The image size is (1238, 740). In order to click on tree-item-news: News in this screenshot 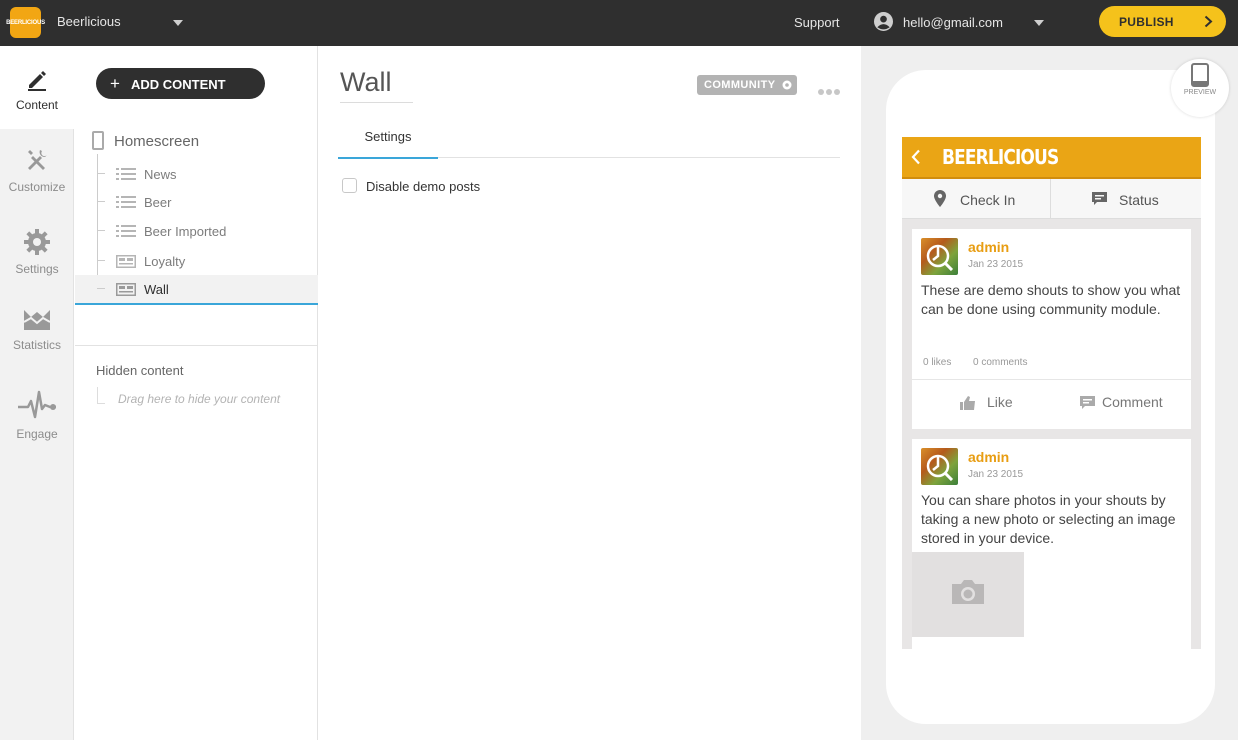, I will do `click(196, 174)`.